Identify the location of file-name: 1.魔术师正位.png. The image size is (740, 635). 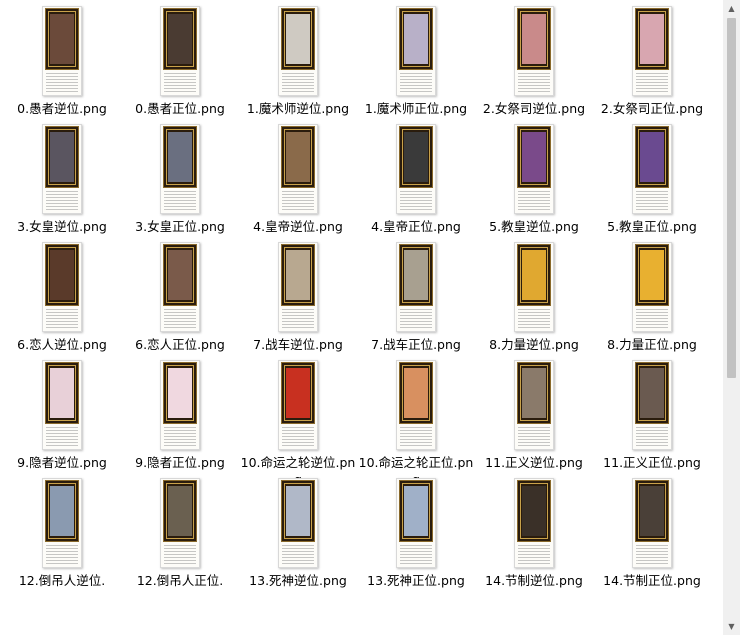
(416, 108).